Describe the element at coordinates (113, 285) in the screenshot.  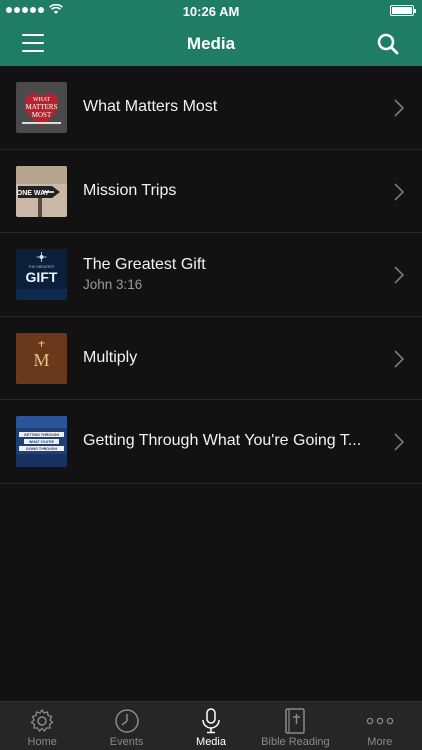
I see `list-item-subtitle: John 3:16` at that location.